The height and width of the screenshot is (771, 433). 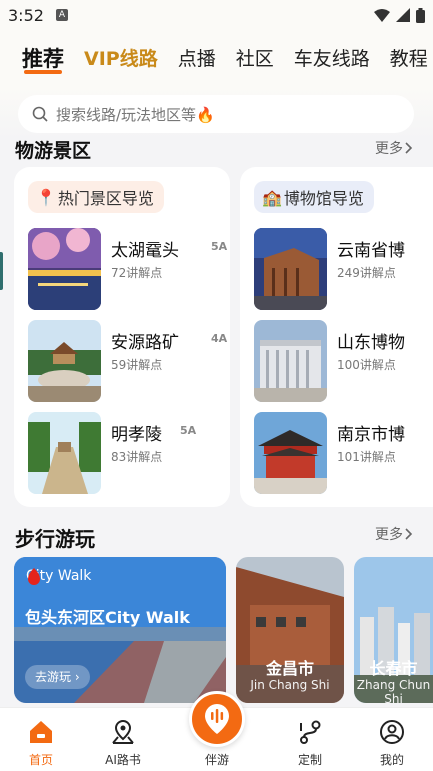 What do you see at coordinates (40, 114) in the screenshot?
I see `search-icon` at bounding box center [40, 114].